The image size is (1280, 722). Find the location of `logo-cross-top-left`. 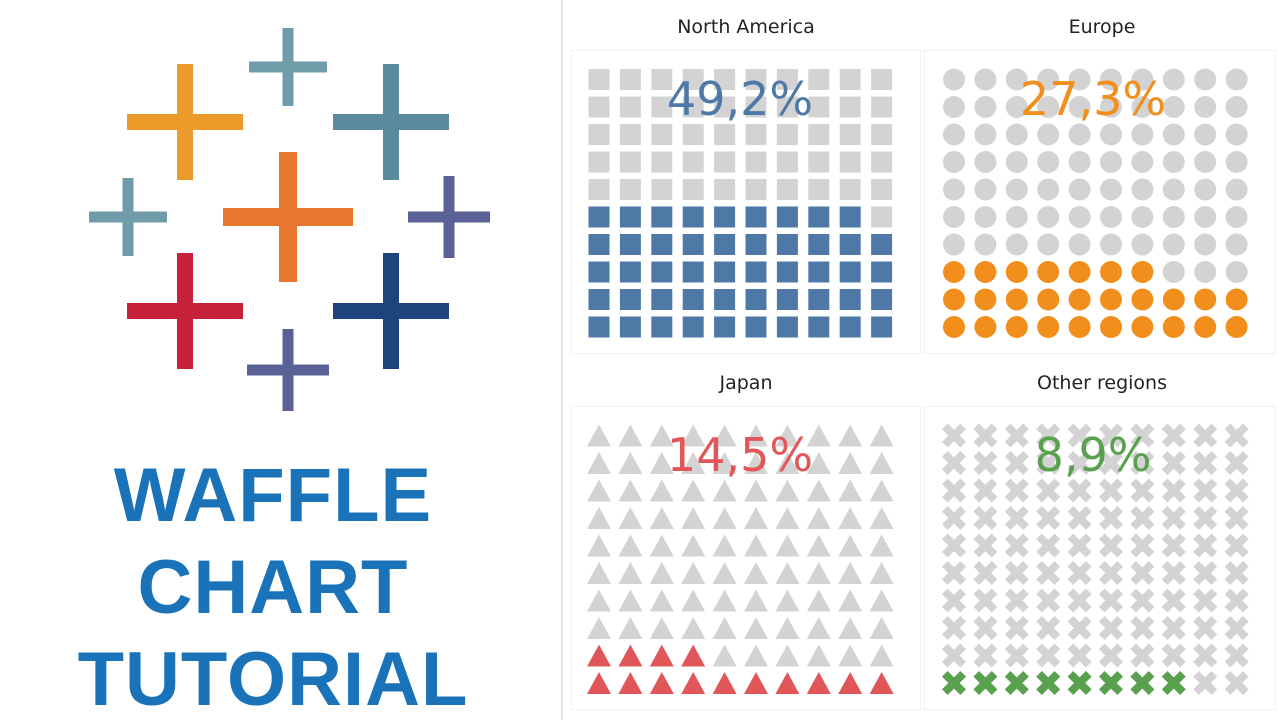

logo-cross-top-left is located at coordinates (185, 122).